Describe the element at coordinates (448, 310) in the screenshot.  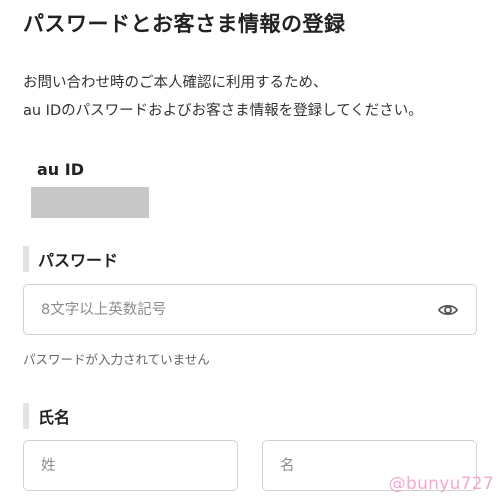
I see `eye-icon` at that location.